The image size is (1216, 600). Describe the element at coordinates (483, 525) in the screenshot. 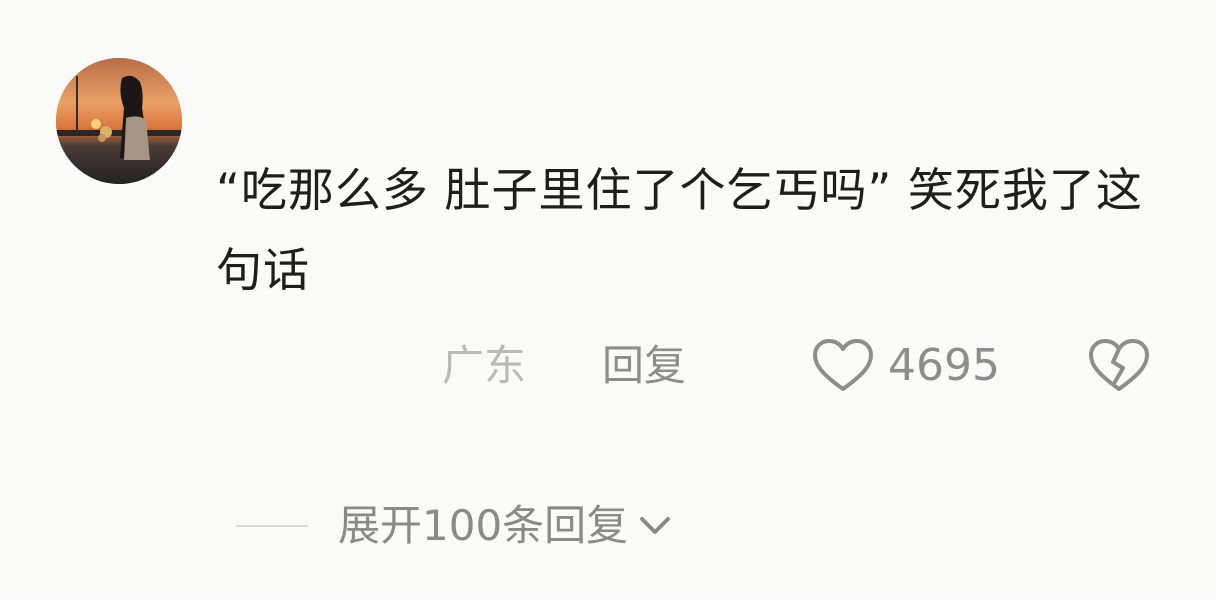

I see `expand-replies-label: 展开100条回复` at that location.